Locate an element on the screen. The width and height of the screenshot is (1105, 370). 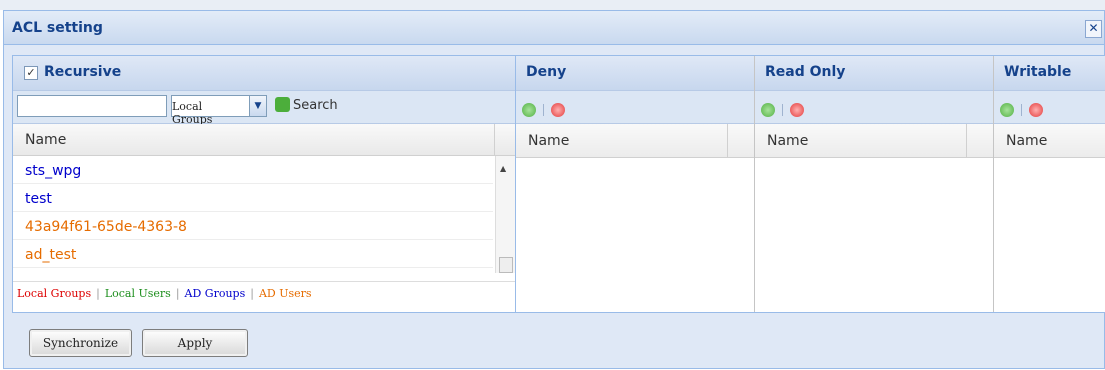
recursive-label: Recursive is located at coordinates (83, 72).